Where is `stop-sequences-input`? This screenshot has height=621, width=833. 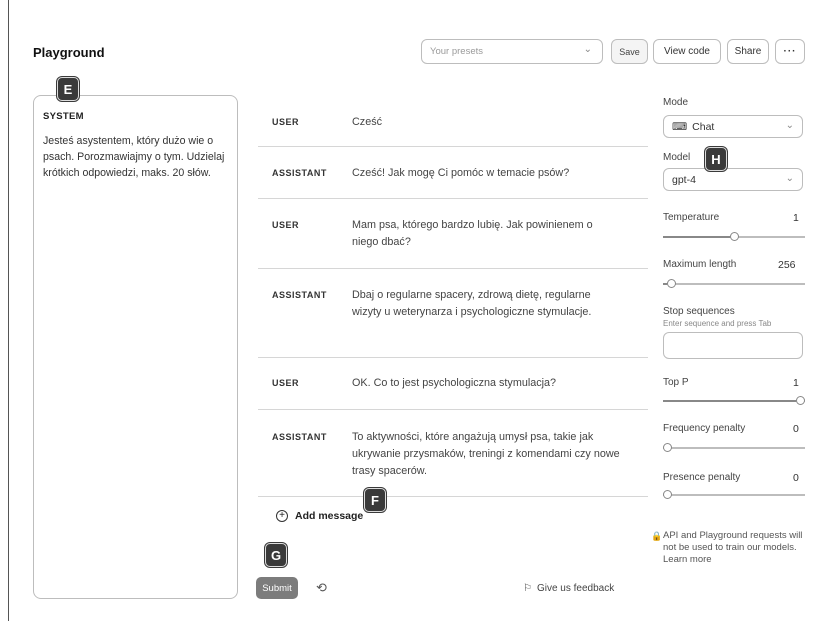 stop-sequences-input is located at coordinates (733, 345).